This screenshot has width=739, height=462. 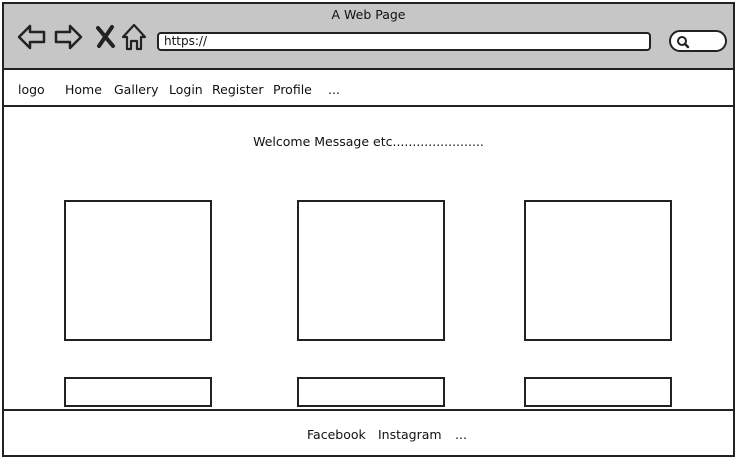 I want to click on nav-link-gallery: Gallery, so click(x=136, y=89).